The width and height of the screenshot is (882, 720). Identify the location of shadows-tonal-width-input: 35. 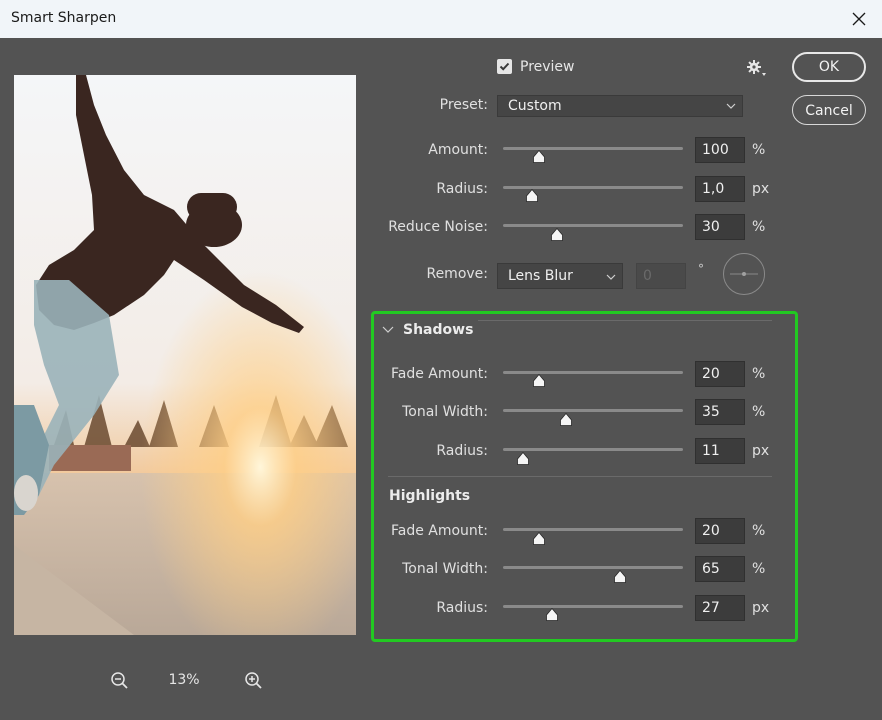
(720, 412).